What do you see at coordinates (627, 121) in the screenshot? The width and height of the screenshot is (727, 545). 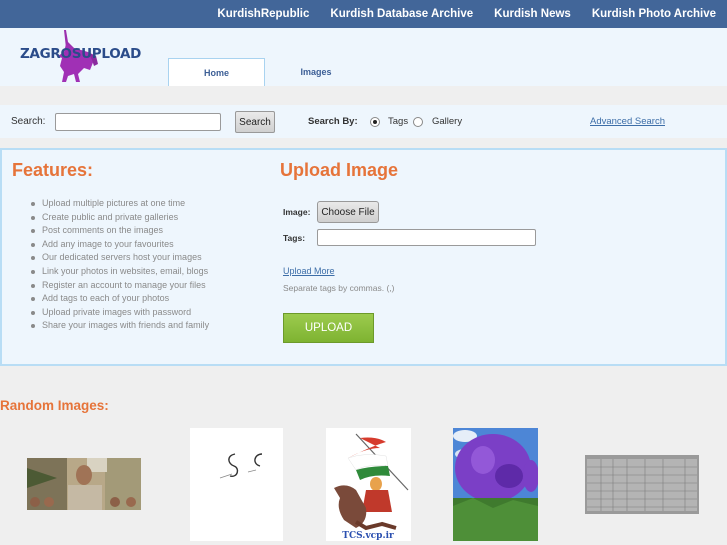 I see `advanced-search-link: Advanced Search` at bounding box center [627, 121].